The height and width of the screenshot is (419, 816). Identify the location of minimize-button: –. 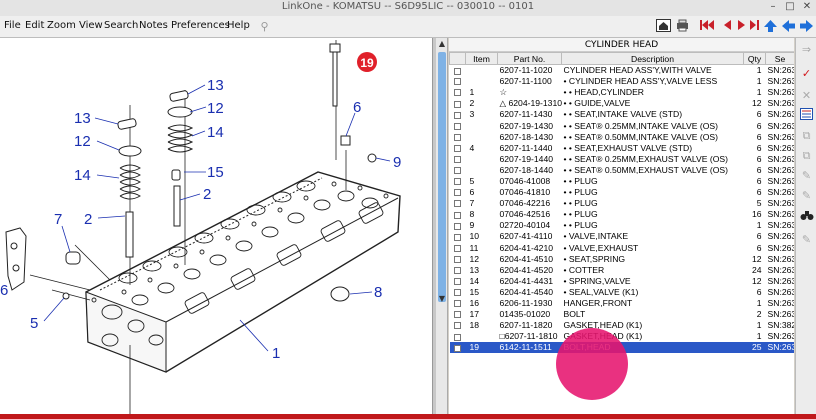
(773, 7).